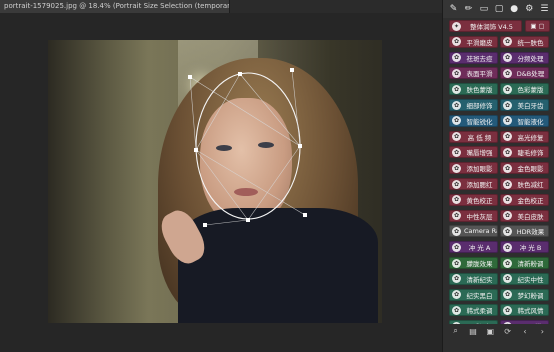 This screenshot has height=352, width=554. Describe the element at coordinates (530, 169) in the screenshot. I see `action-label: 金色眼影` at that location.